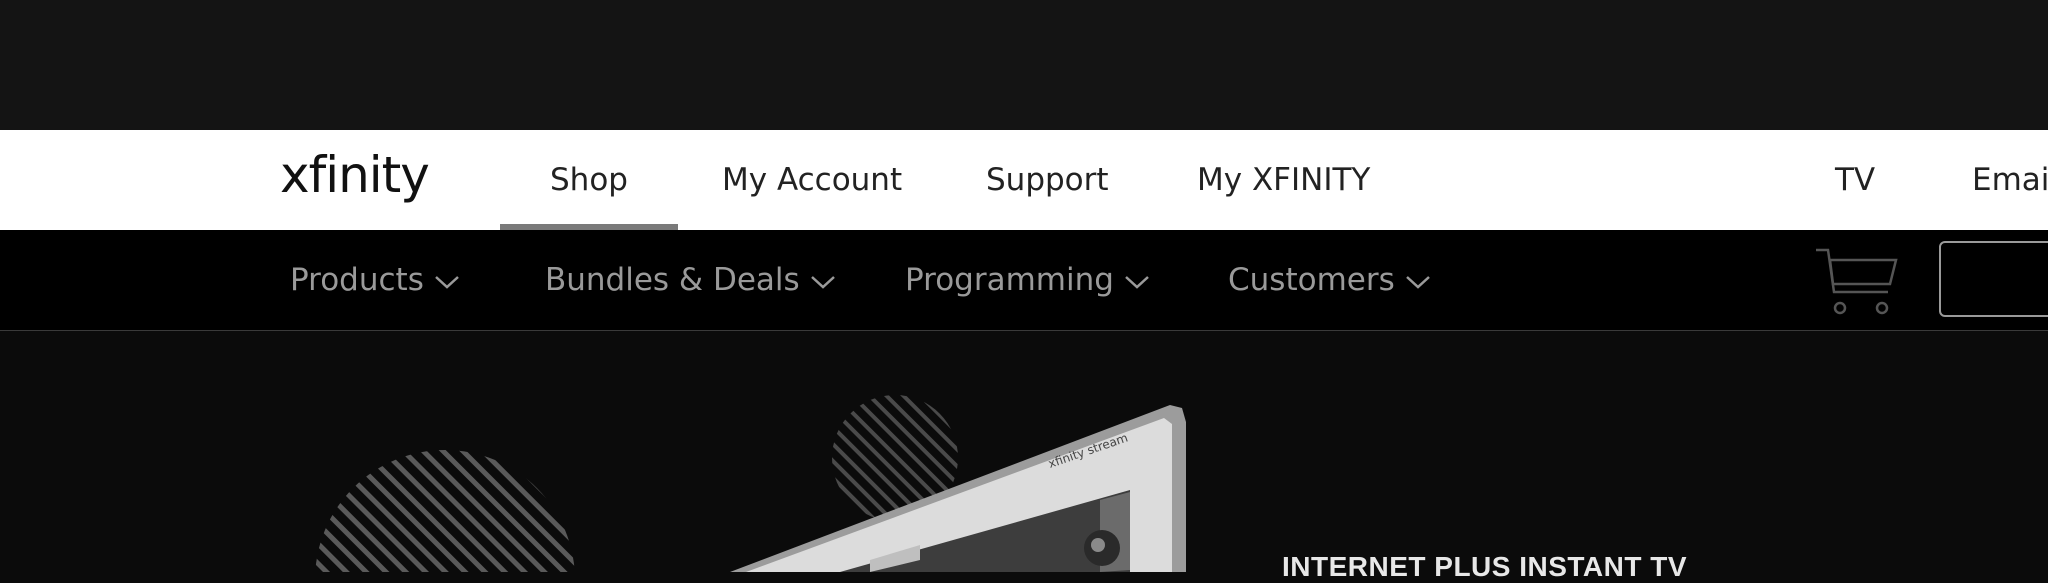 This screenshot has width=2048, height=583. What do you see at coordinates (1311, 280) in the screenshot?
I see `sub-nav-customers-label: Customers` at bounding box center [1311, 280].